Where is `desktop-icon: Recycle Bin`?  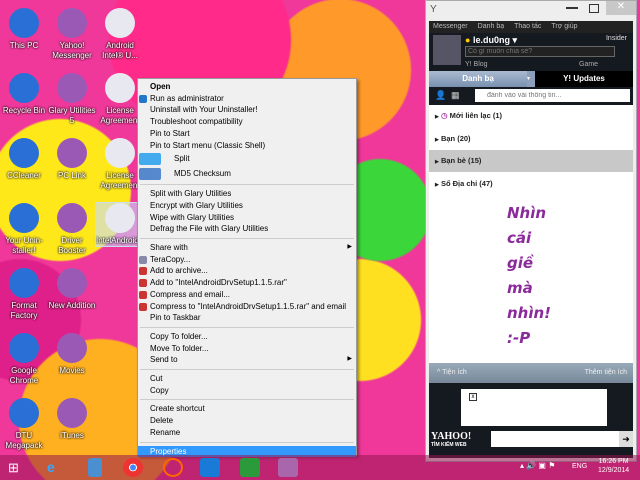
desktop-icon: Recycle Bin is located at coordinates (24, 94).